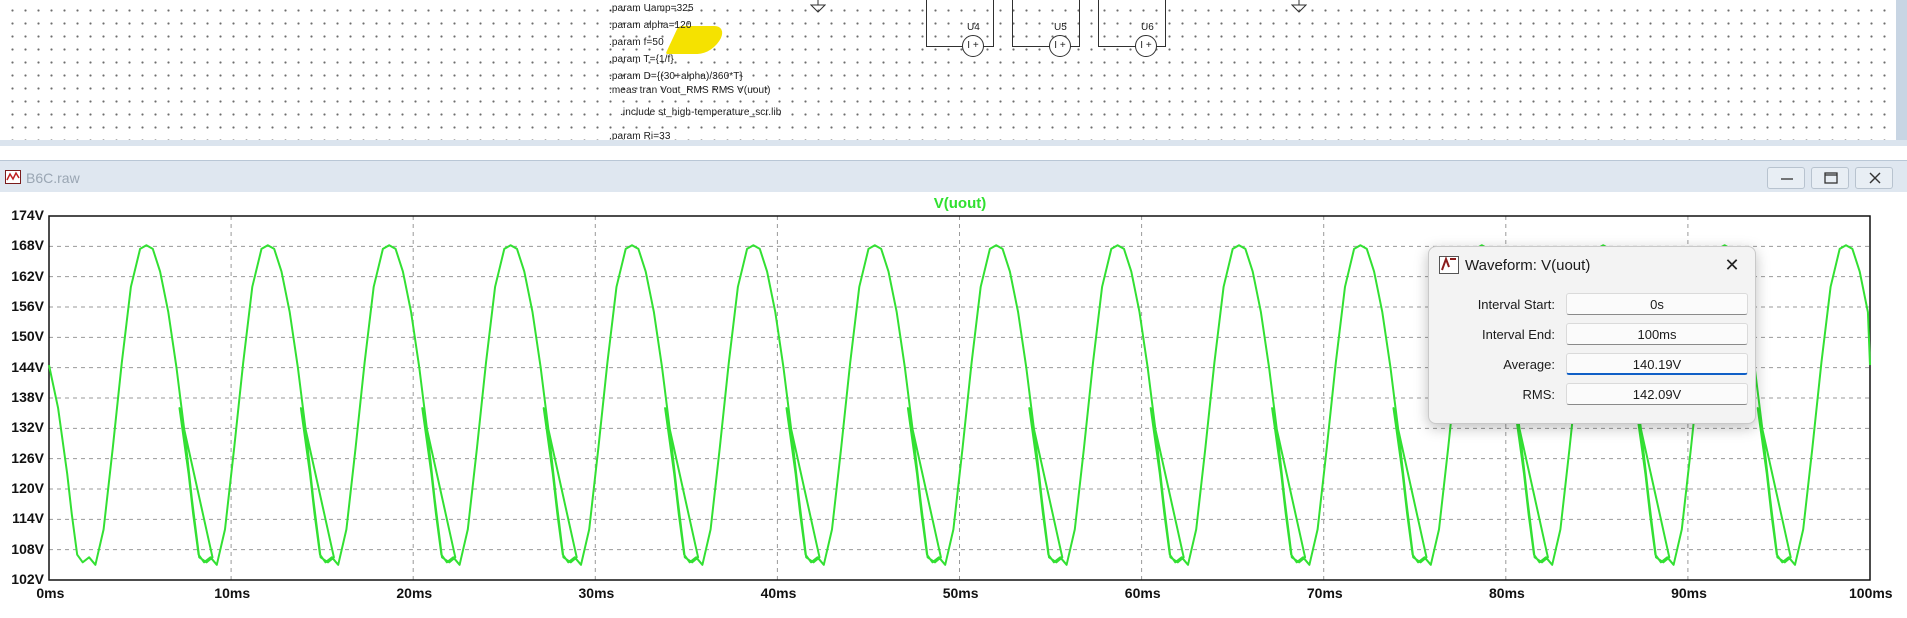  Describe the element at coordinates (27, 306) in the screenshot. I see `y-tick-label: 156V` at that location.